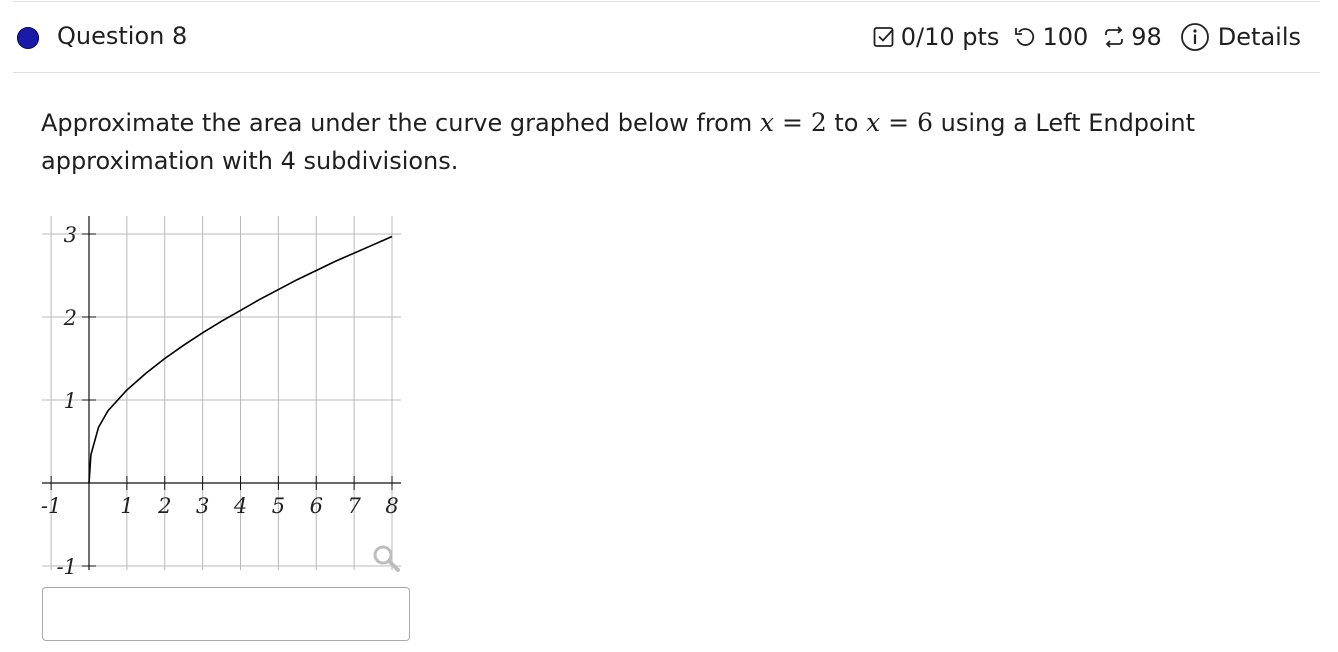  What do you see at coordinates (1114, 37) in the screenshot?
I see `swap-icon` at bounding box center [1114, 37].